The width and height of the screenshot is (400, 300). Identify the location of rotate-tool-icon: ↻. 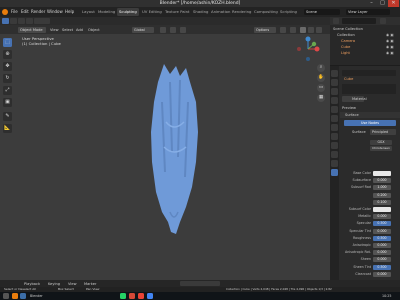
(7, 78).